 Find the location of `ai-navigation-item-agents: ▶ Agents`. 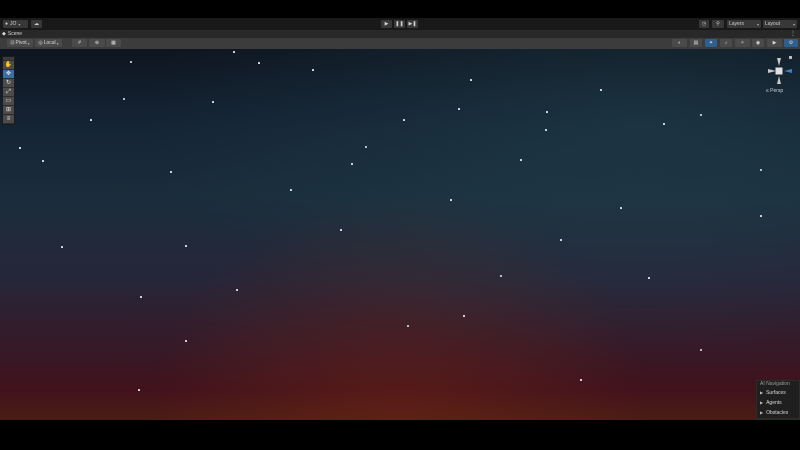

ai-navigation-item-agents: ▶ Agents is located at coordinates (778, 403).